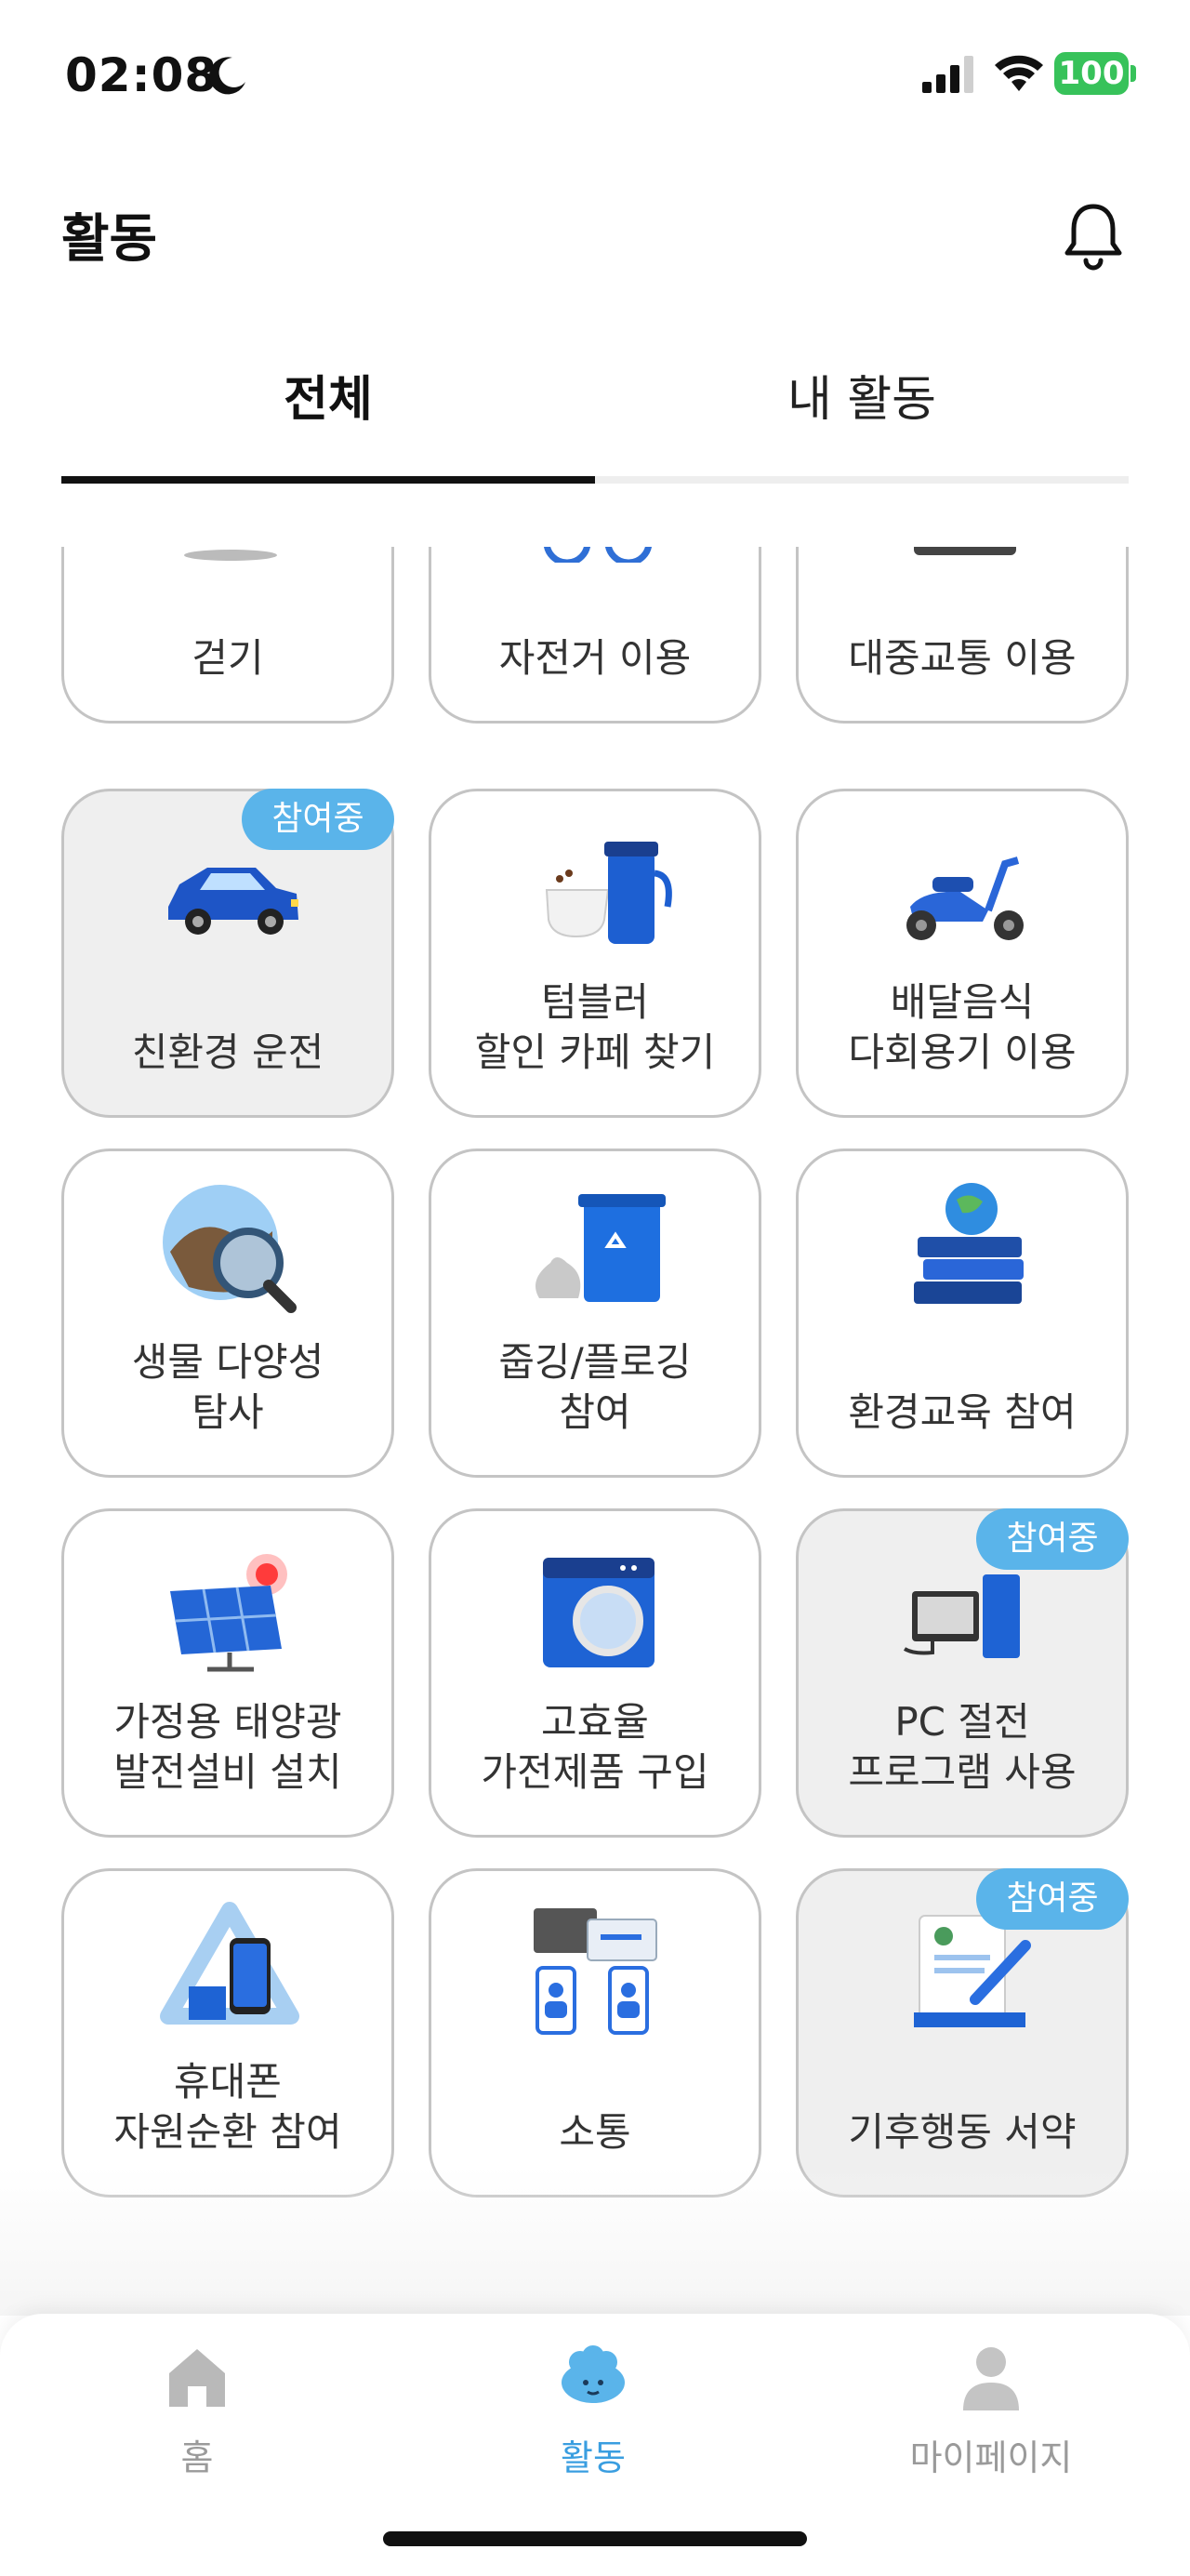 The image size is (1190, 2576). Describe the element at coordinates (228, 658) in the screenshot. I see `activity-label: 걷기` at that location.